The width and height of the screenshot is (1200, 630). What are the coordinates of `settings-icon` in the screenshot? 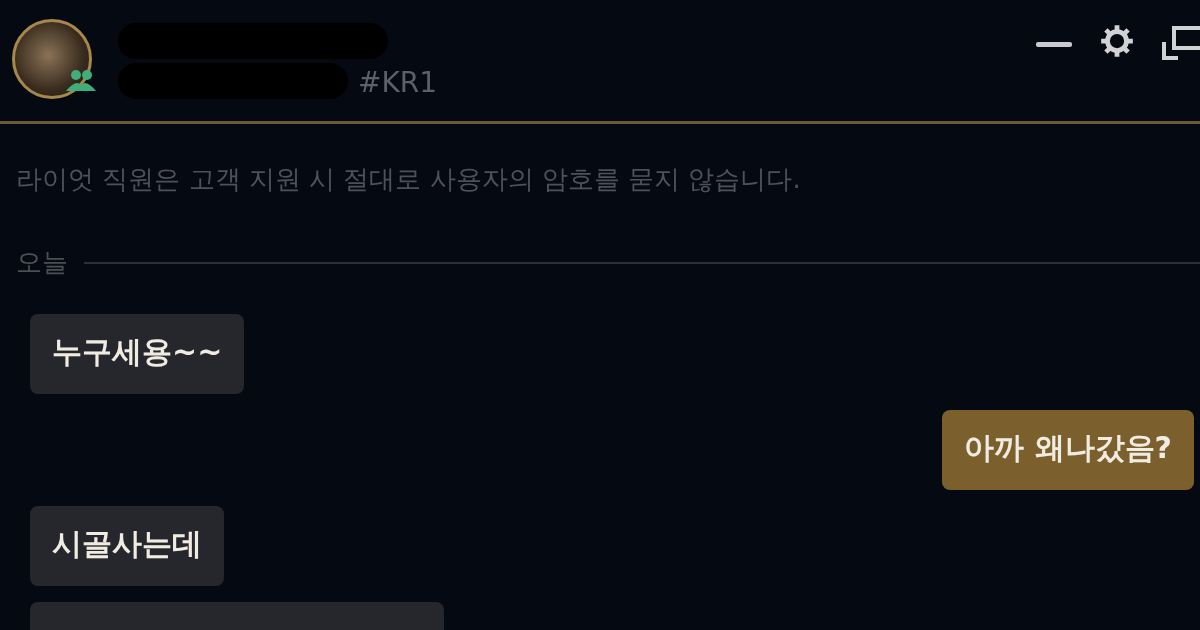 It's located at (1117, 41).